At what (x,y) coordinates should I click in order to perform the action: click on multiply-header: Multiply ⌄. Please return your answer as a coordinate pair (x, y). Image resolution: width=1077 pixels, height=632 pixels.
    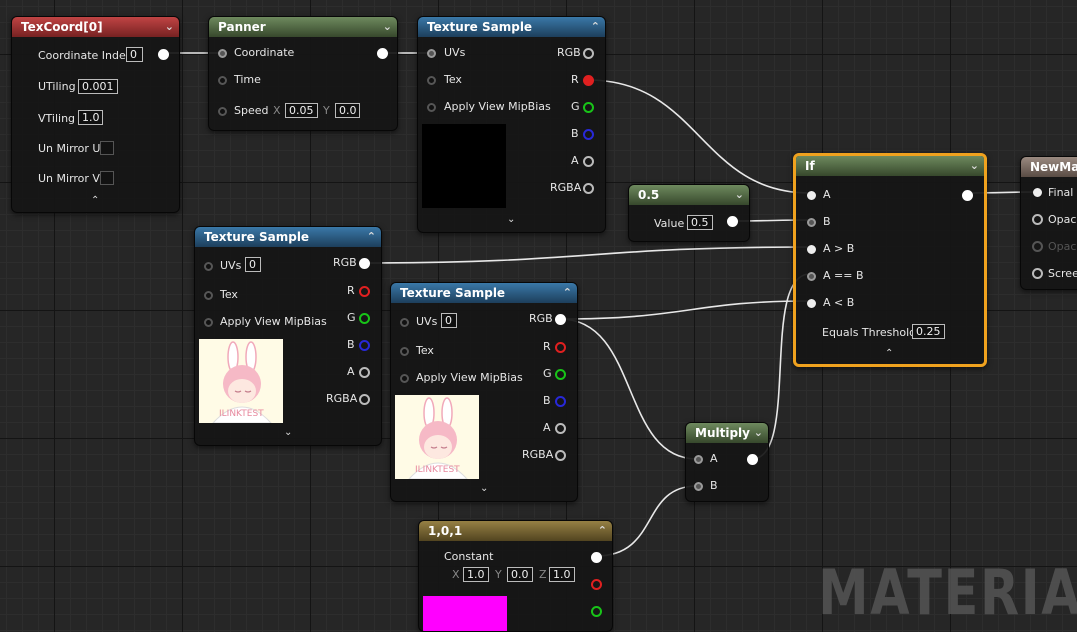
    Looking at the image, I should click on (727, 433).